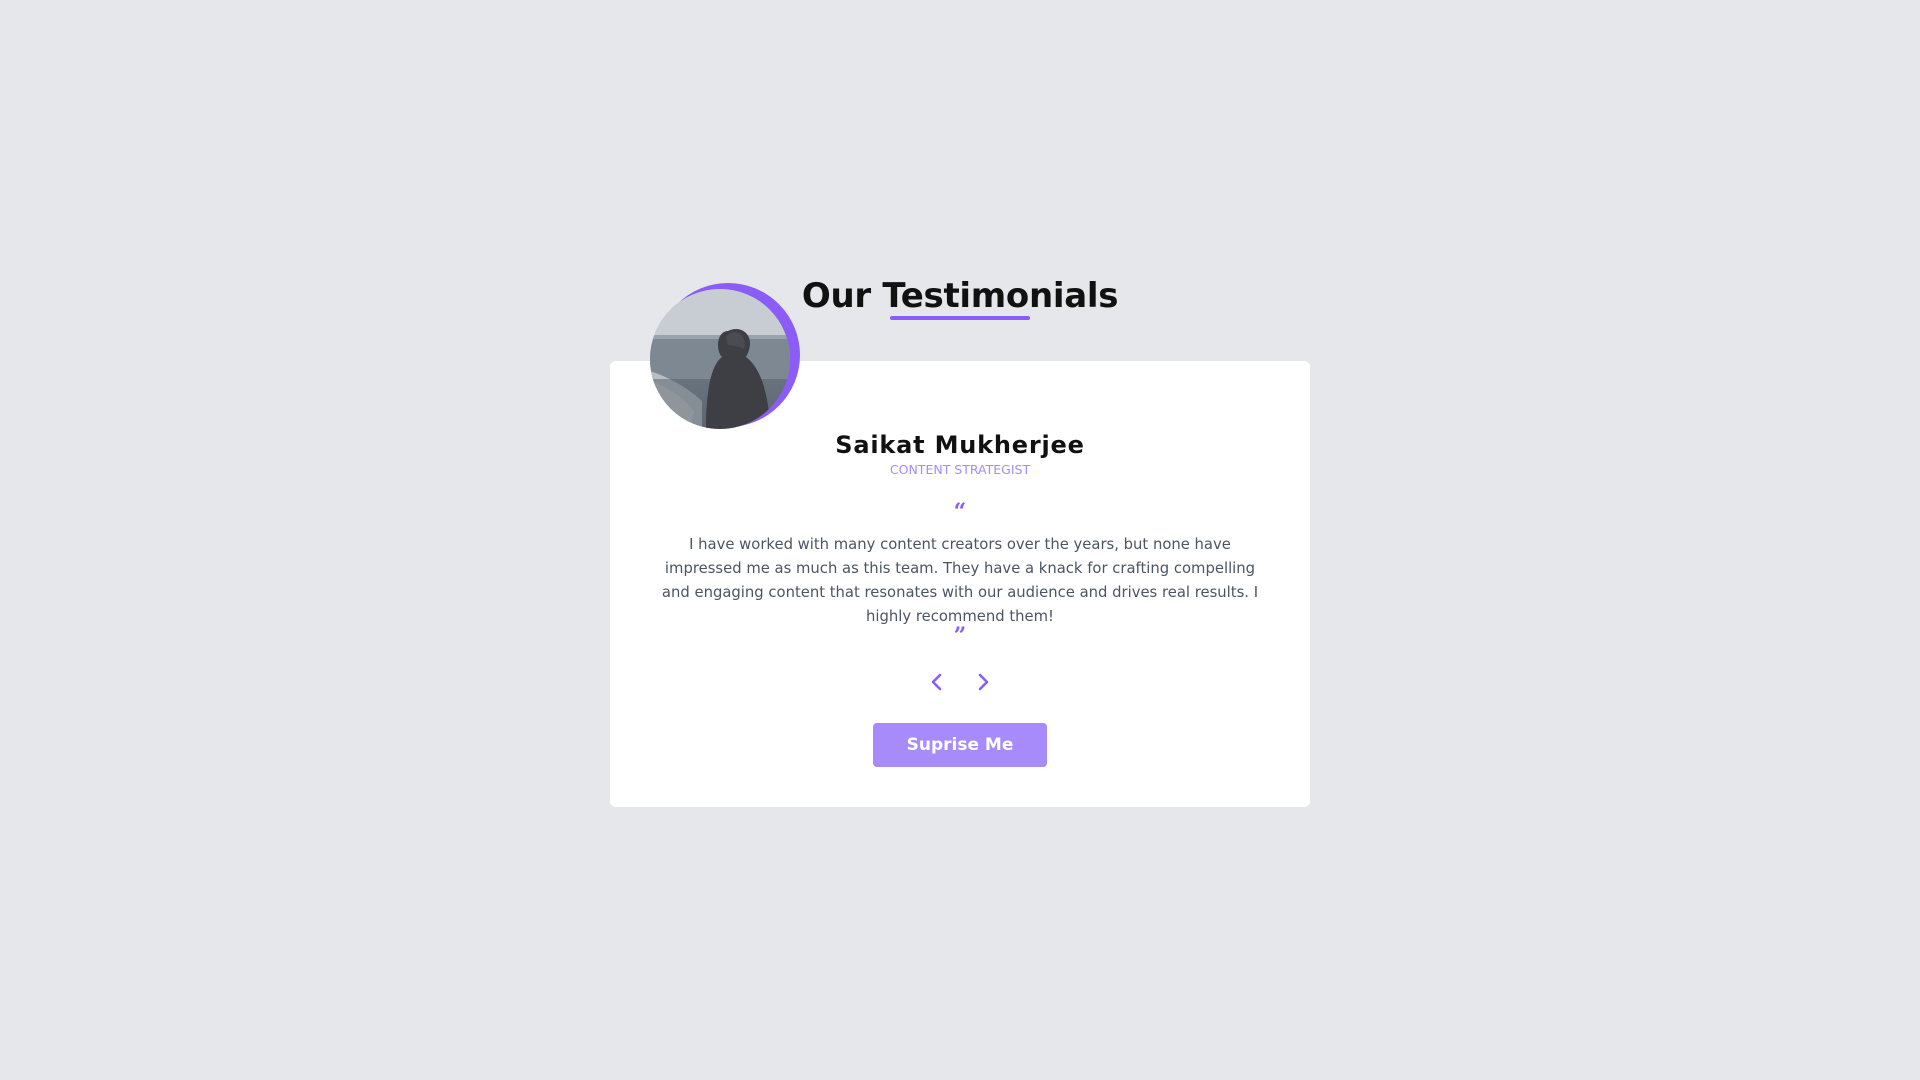  What do you see at coordinates (960, 318) in the screenshot?
I see `title-underline` at bounding box center [960, 318].